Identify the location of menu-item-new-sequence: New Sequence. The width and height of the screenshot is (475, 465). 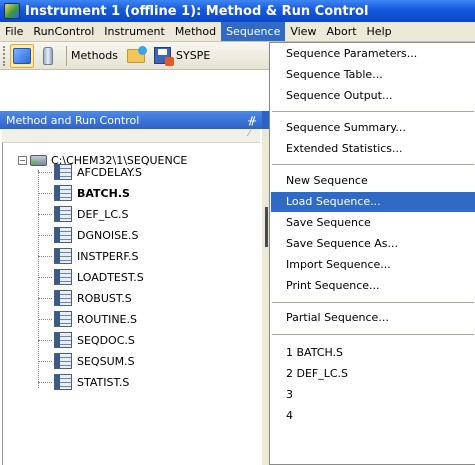
(373, 181).